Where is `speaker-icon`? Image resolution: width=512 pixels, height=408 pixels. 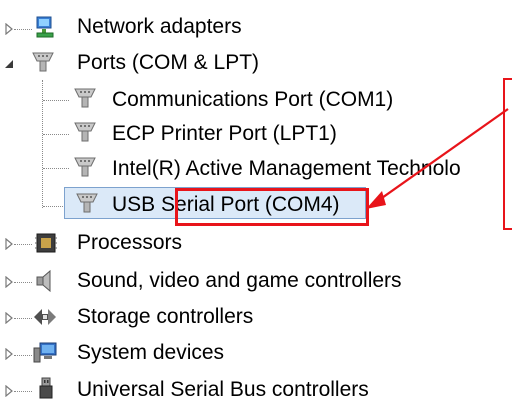
speaker-icon is located at coordinates (43, 281).